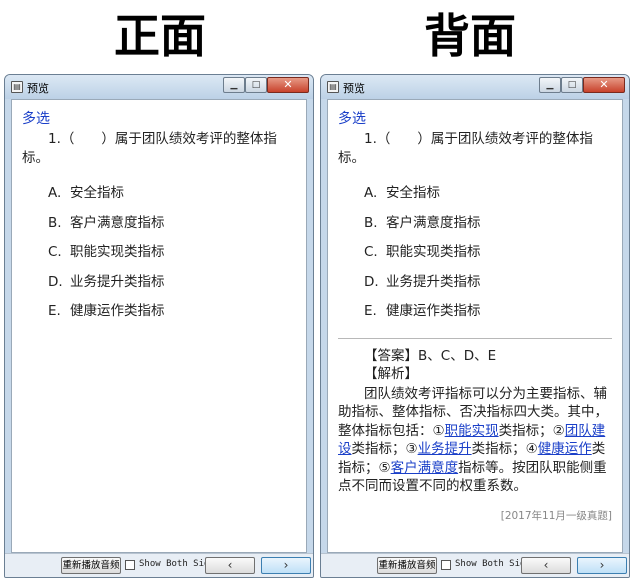 The image size is (640, 580). Describe the element at coordinates (472, 431) in the screenshot. I see `link-functional-realization: 职能实现` at that location.